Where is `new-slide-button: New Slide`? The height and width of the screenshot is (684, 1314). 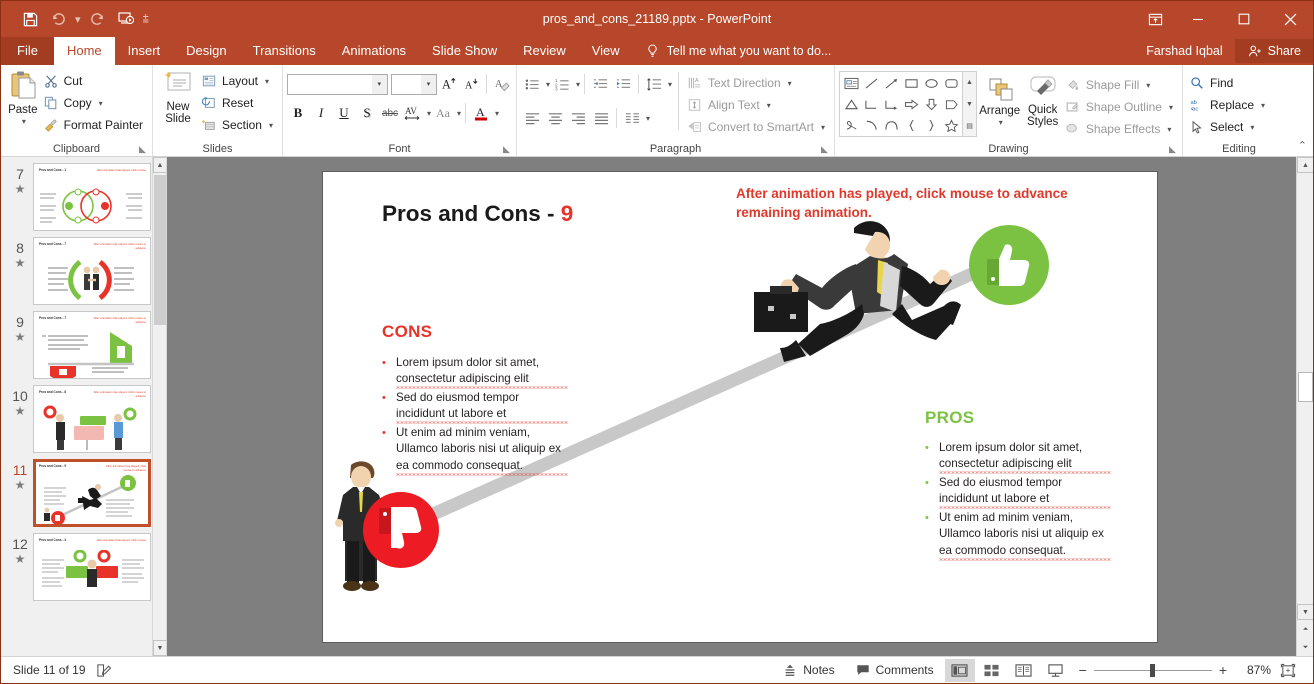
new-slide-button: New Slide is located at coordinates (178, 104).